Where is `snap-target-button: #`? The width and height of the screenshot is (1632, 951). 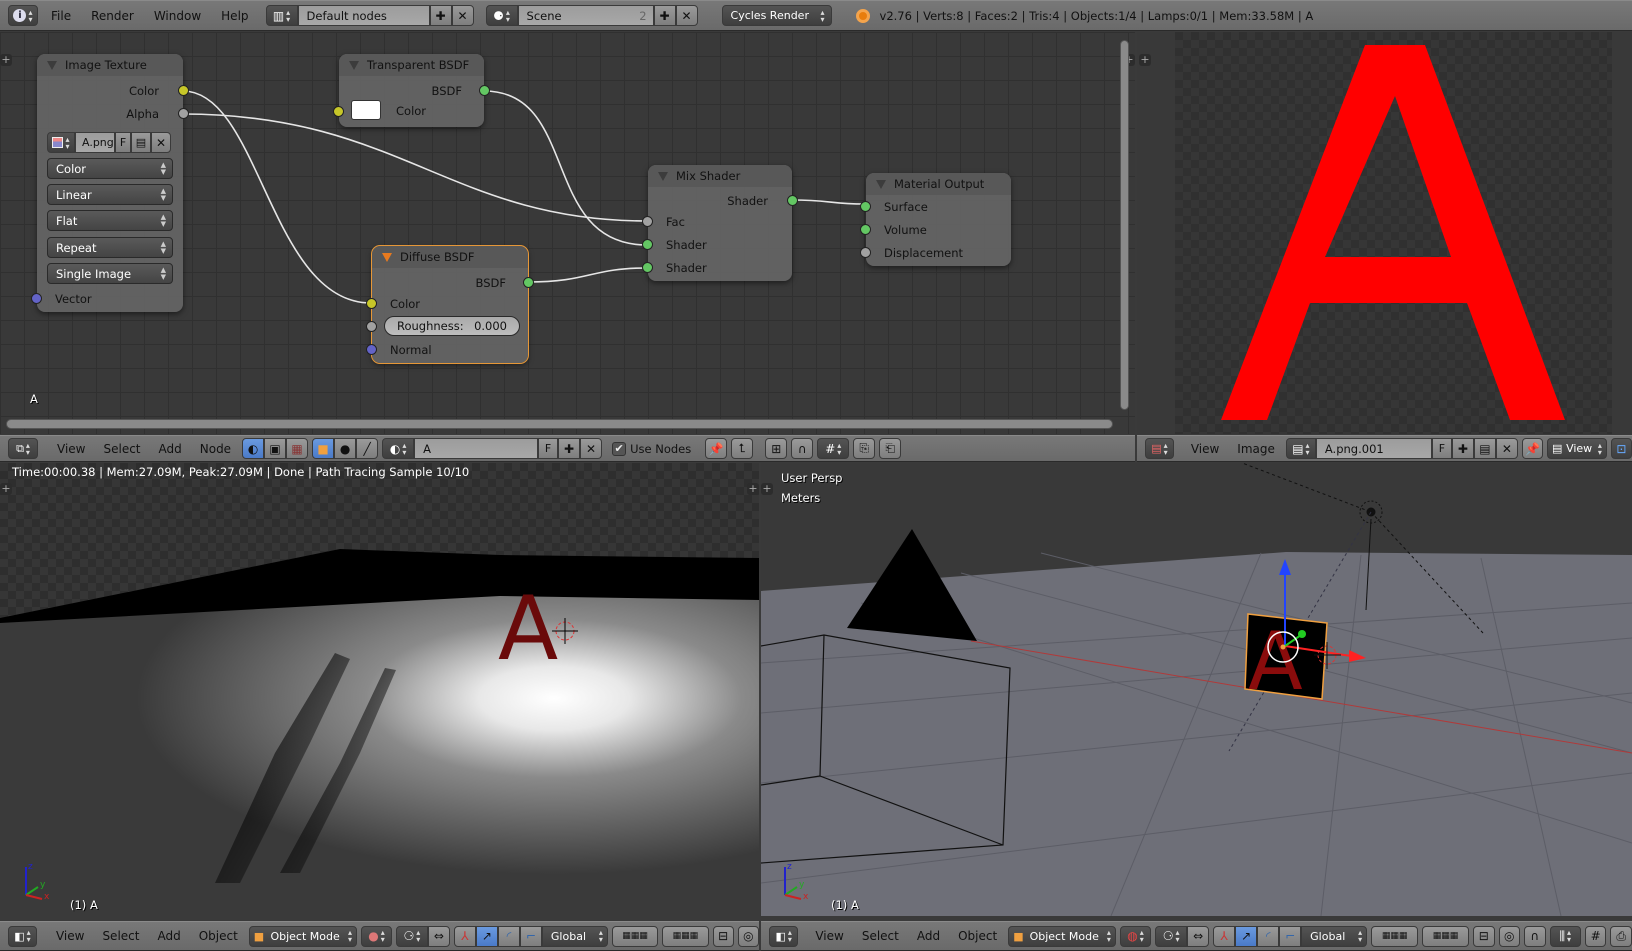
snap-target-button: # is located at coordinates (1595, 936).